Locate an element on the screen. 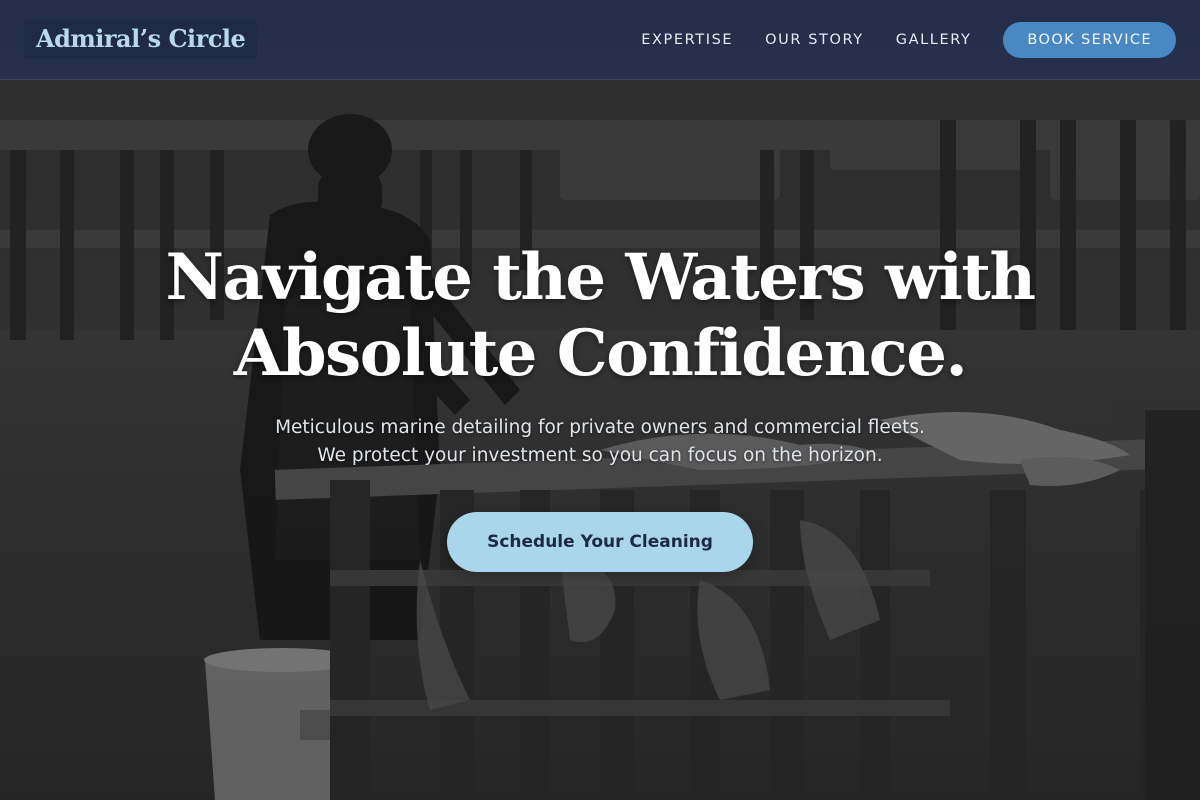 The width and height of the screenshot is (1200, 800). brand-logo: Admiral’s Circle is located at coordinates (141, 39).